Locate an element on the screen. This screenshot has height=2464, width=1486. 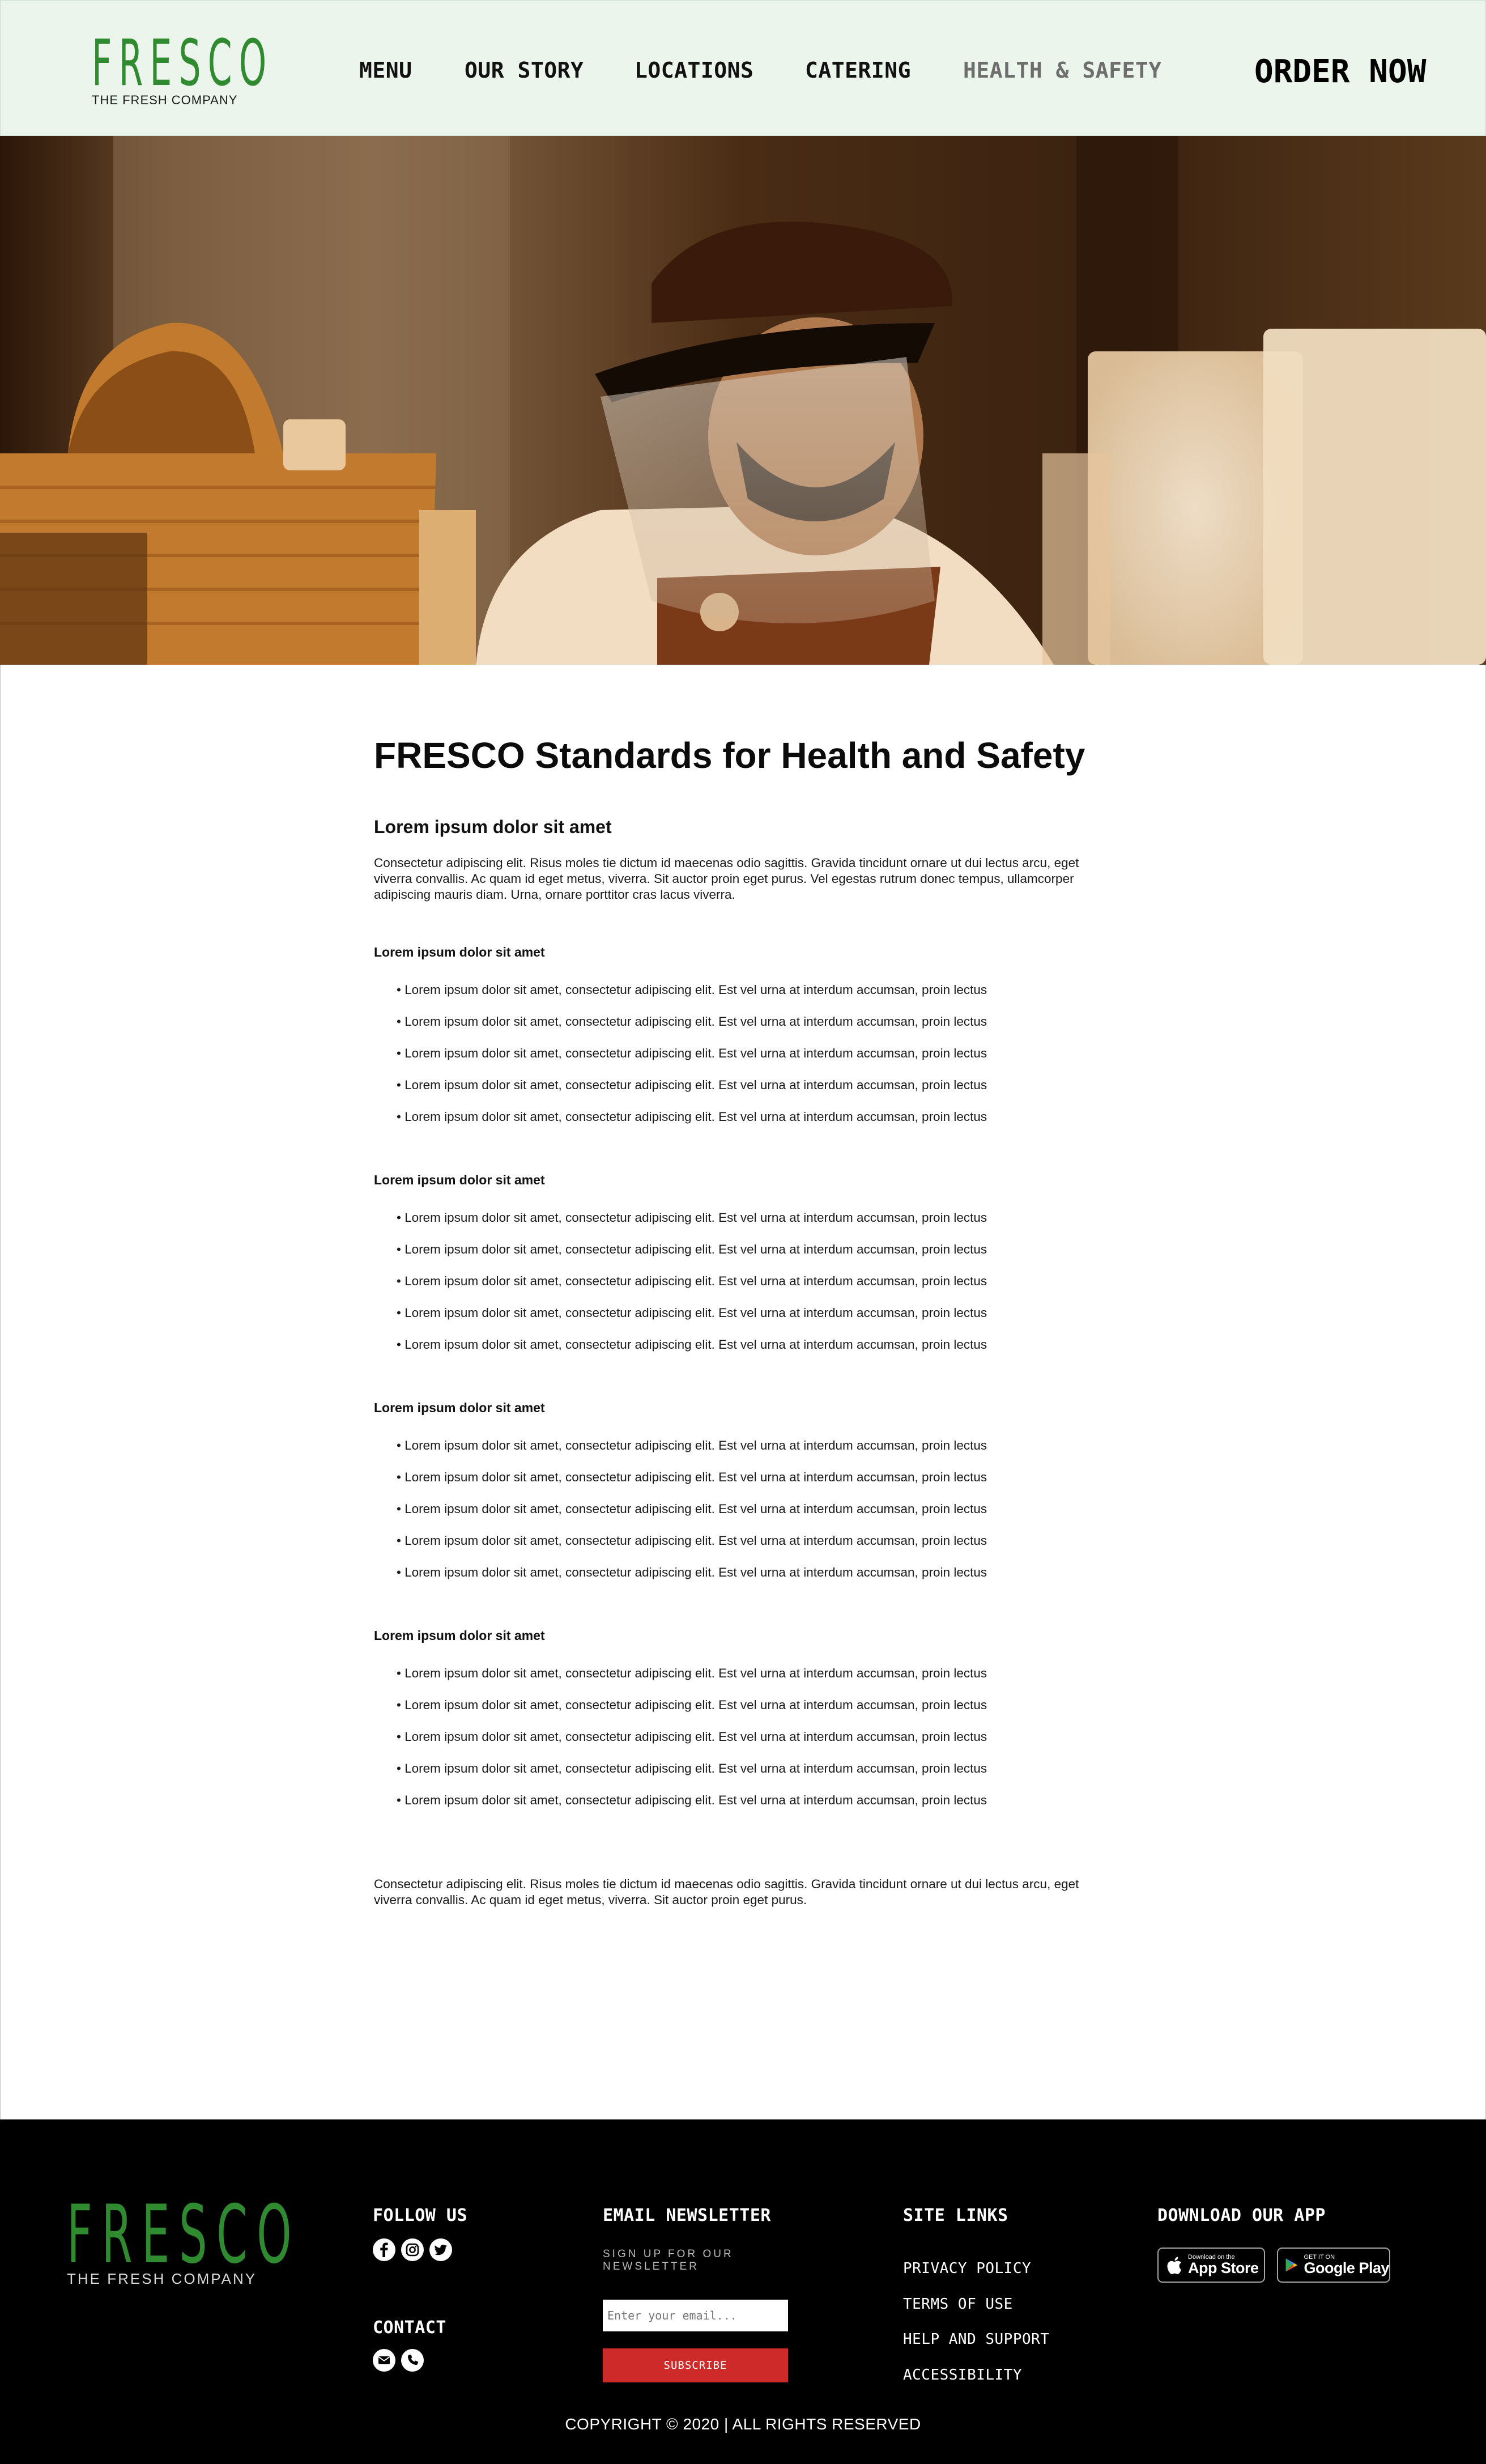
google-play-badge: GET IT ON Google Play is located at coordinates (1333, 2265).